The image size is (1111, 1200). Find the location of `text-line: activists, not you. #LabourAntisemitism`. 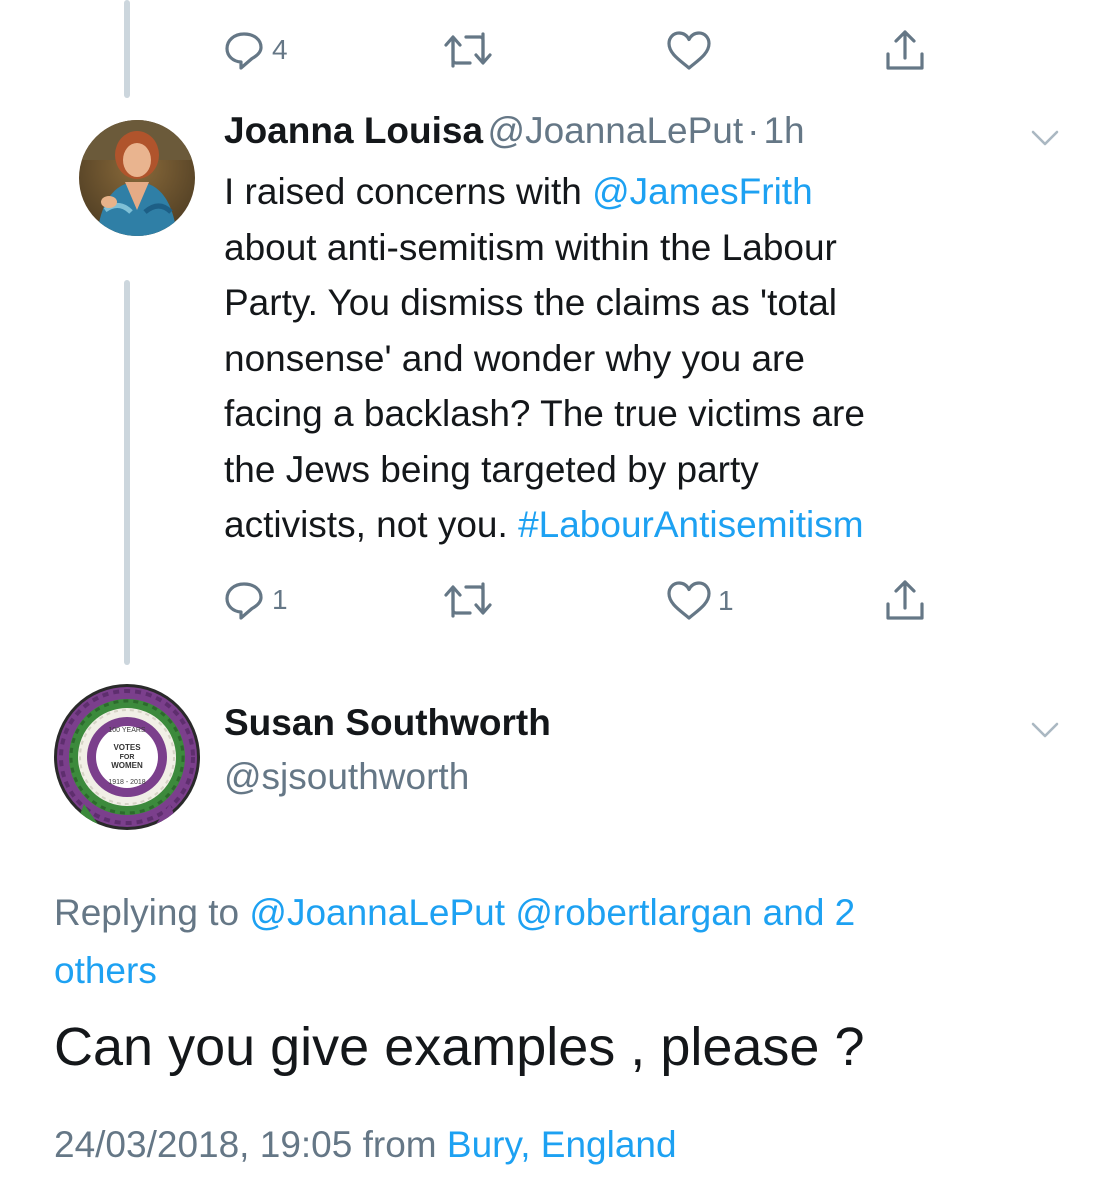

text-line: activists, not you. #LabourAntisemitism is located at coordinates (544, 524).